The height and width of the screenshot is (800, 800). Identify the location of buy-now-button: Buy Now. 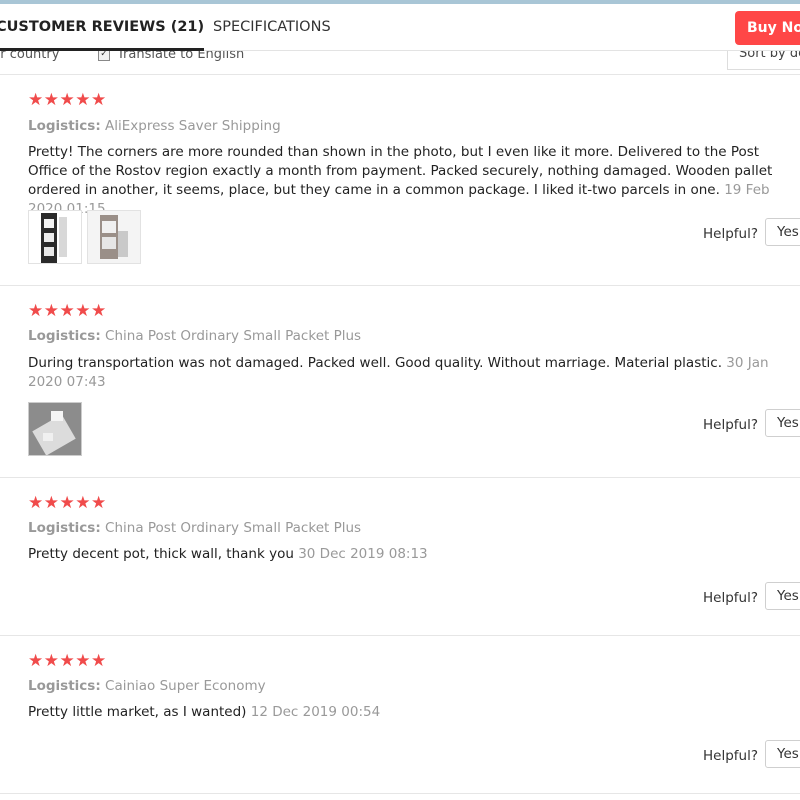
(767, 28).